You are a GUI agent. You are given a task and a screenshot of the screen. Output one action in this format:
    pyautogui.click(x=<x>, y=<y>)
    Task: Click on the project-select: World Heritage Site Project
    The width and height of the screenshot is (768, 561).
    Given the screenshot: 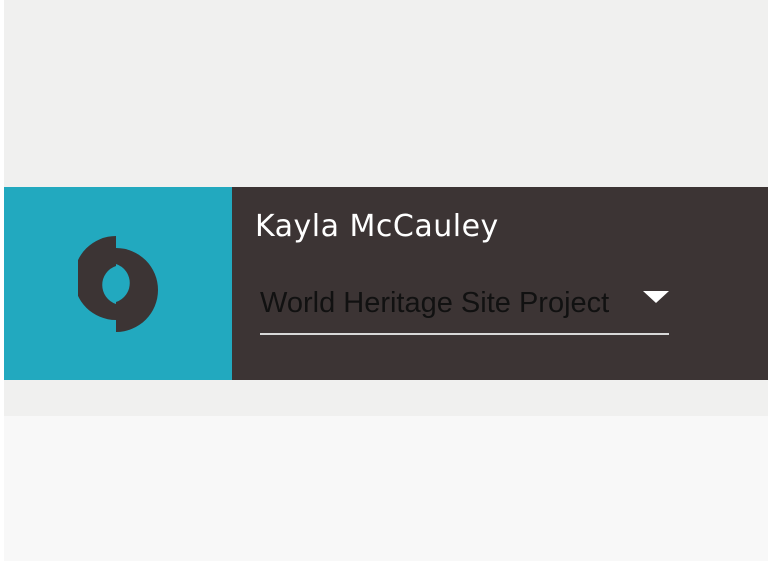 What is the action you would take?
    pyautogui.click(x=464, y=309)
    